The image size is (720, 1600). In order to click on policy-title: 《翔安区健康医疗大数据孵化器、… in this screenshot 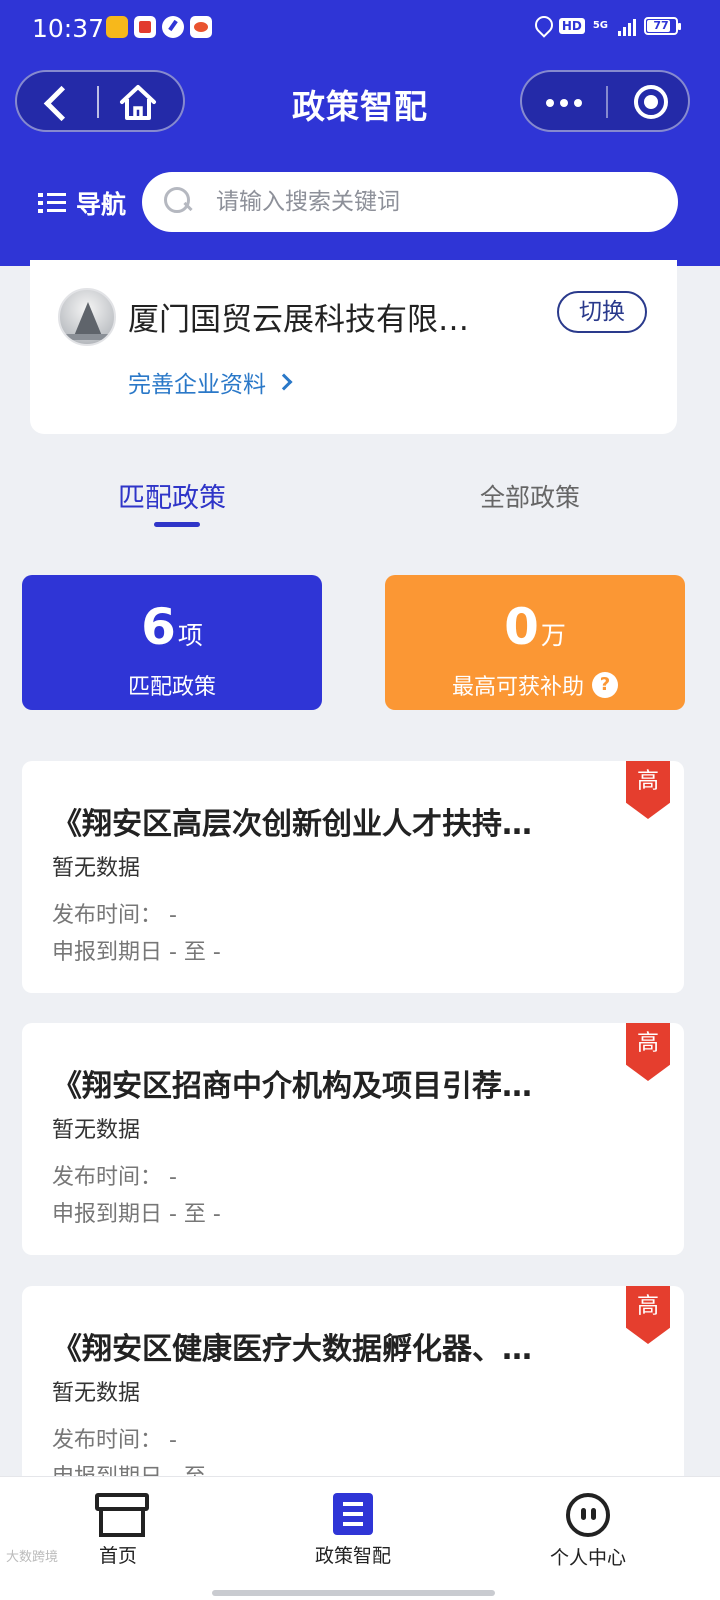, I will do `click(292, 1349)`.